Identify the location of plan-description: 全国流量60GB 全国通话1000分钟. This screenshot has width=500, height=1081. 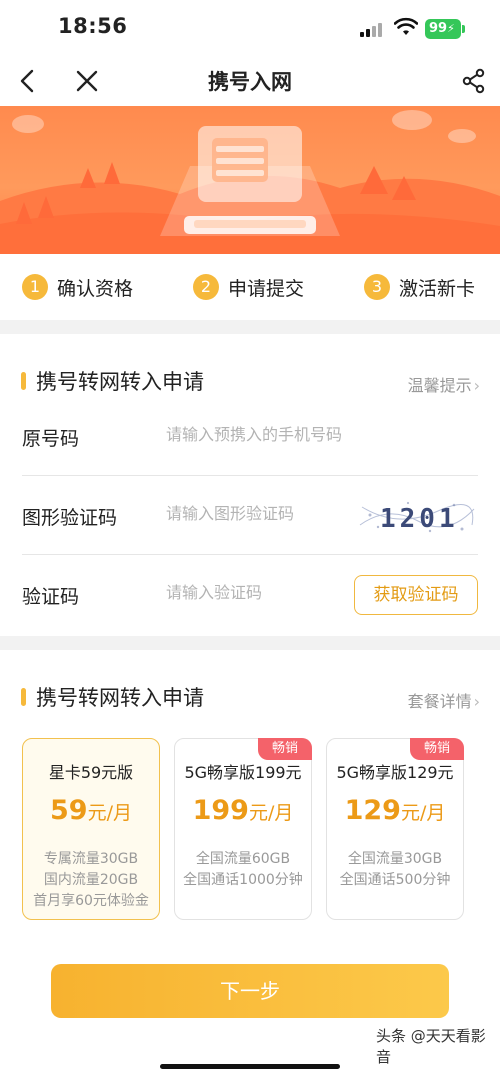
(243, 870).